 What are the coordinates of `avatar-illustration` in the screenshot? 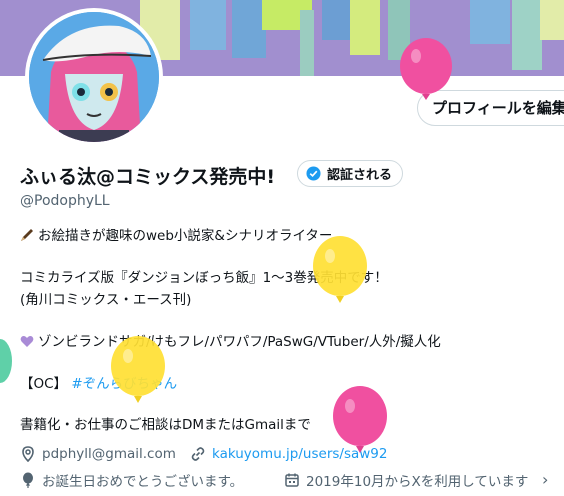 It's located at (94, 77).